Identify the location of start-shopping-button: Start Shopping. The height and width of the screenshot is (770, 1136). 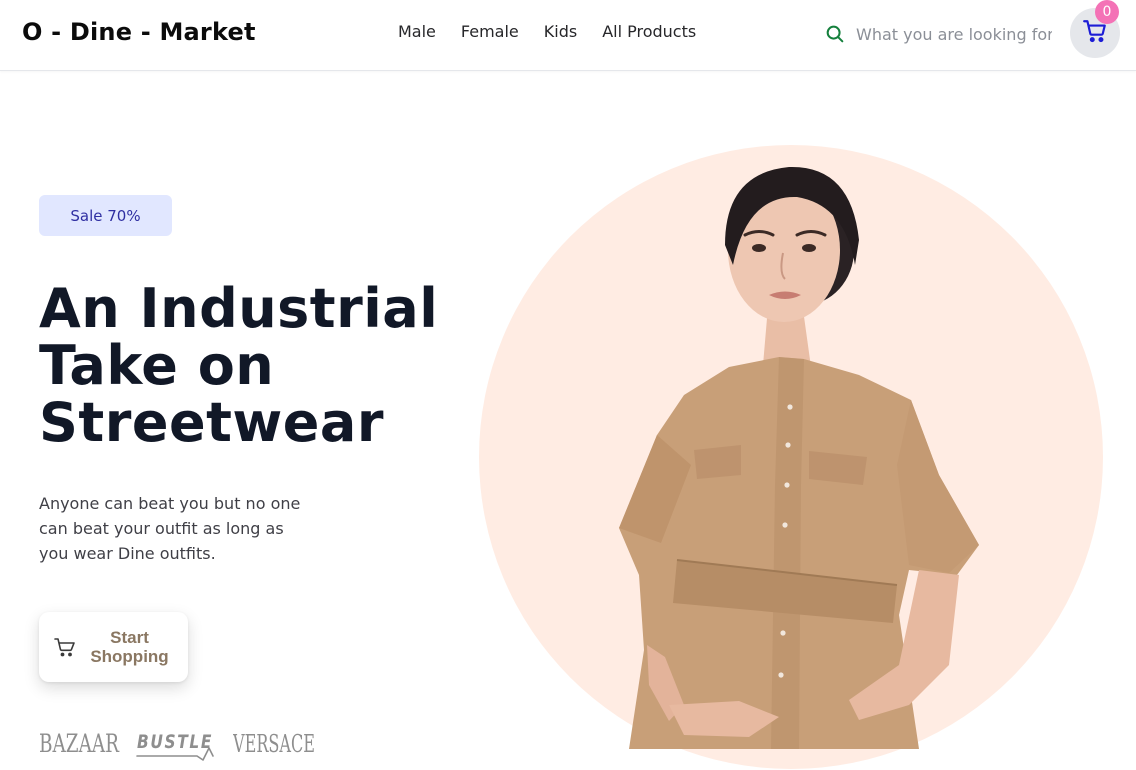
(113, 647).